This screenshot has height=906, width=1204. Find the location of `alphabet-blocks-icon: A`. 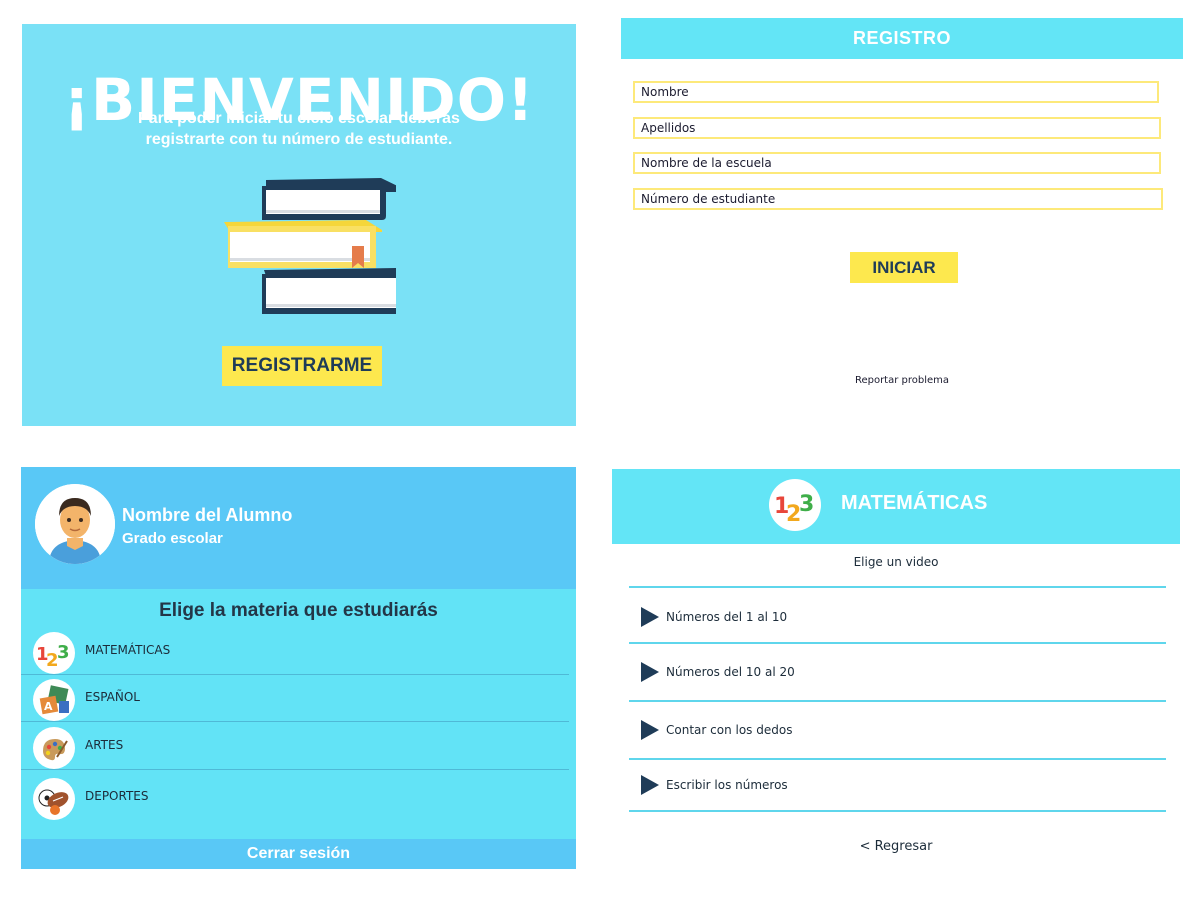

alphabet-blocks-icon: A is located at coordinates (54, 700).